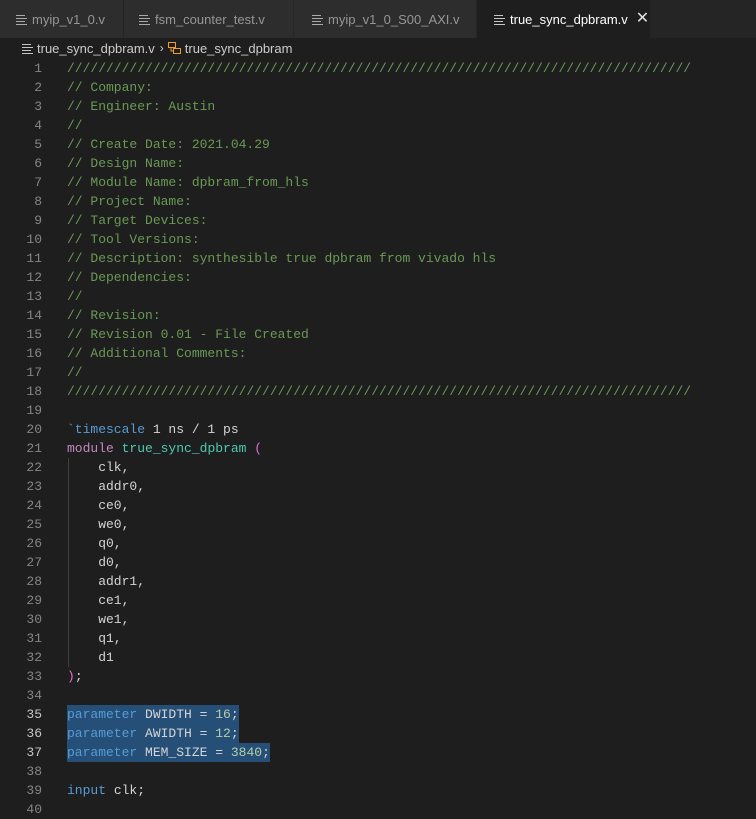 The height and width of the screenshot is (819, 756). I want to click on line-number: 1, so click(38, 68).